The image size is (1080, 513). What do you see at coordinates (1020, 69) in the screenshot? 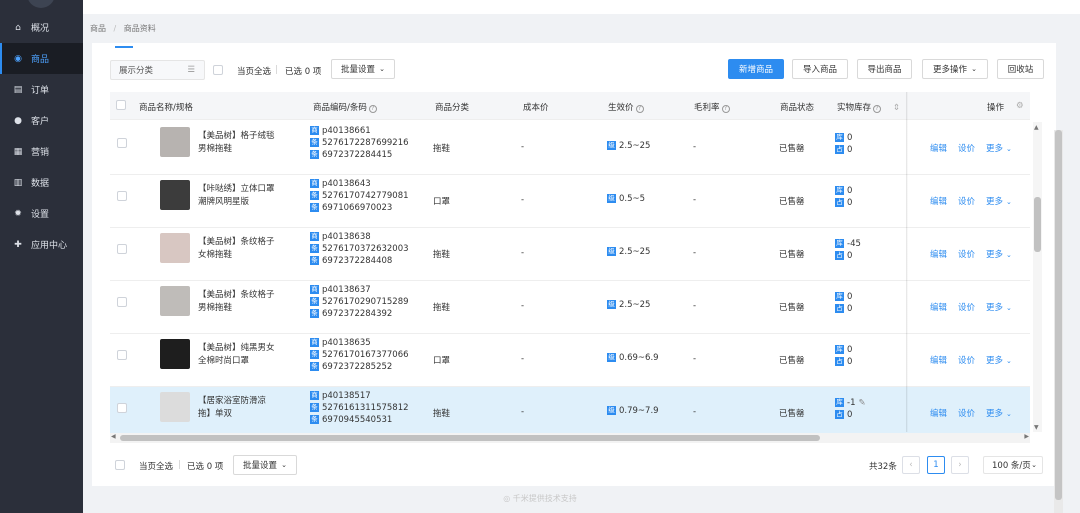
I see `recycle-bin-button: 回收站` at bounding box center [1020, 69].